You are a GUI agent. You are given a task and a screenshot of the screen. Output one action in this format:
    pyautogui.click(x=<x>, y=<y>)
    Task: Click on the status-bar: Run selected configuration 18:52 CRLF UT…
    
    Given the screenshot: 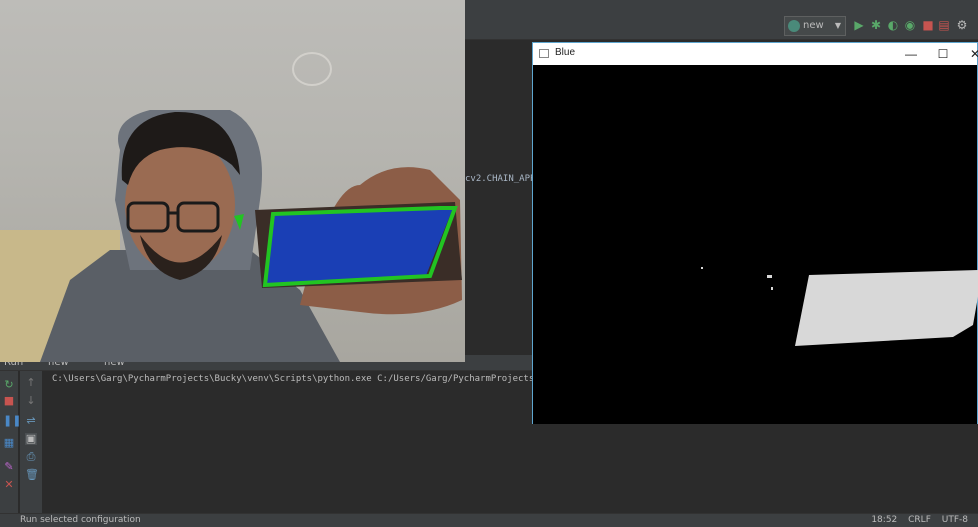 What is the action you would take?
    pyautogui.click(x=489, y=520)
    